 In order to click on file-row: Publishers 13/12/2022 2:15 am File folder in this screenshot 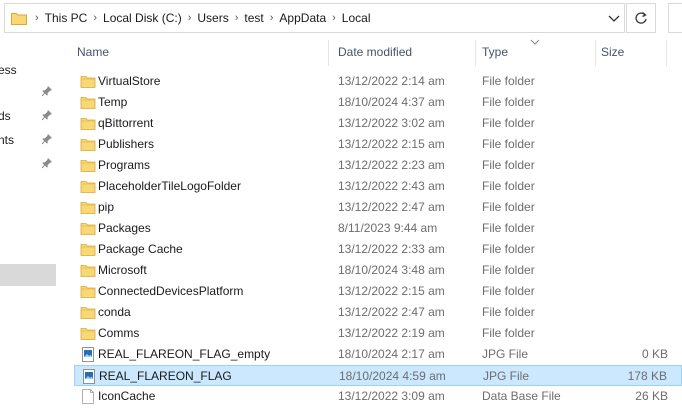, I will do `click(378, 144)`.